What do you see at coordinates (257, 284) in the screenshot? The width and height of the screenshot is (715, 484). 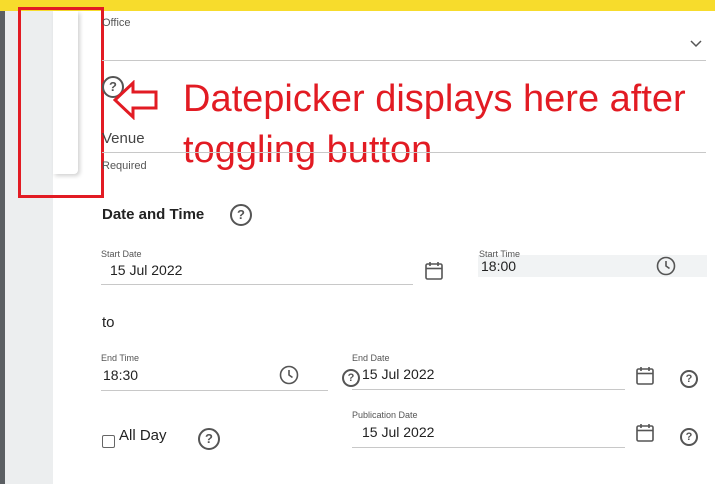 I see `start-date-underline` at bounding box center [257, 284].